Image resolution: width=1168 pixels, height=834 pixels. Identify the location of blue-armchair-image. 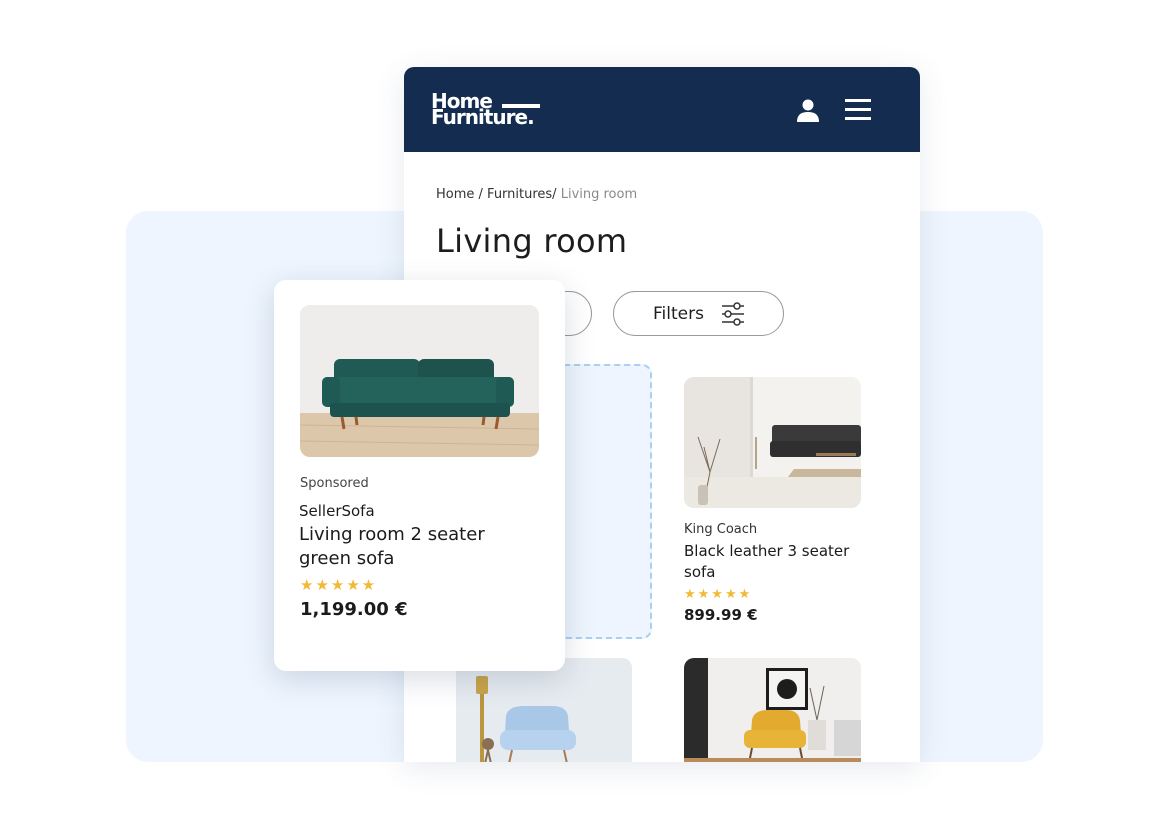
(544, 710).